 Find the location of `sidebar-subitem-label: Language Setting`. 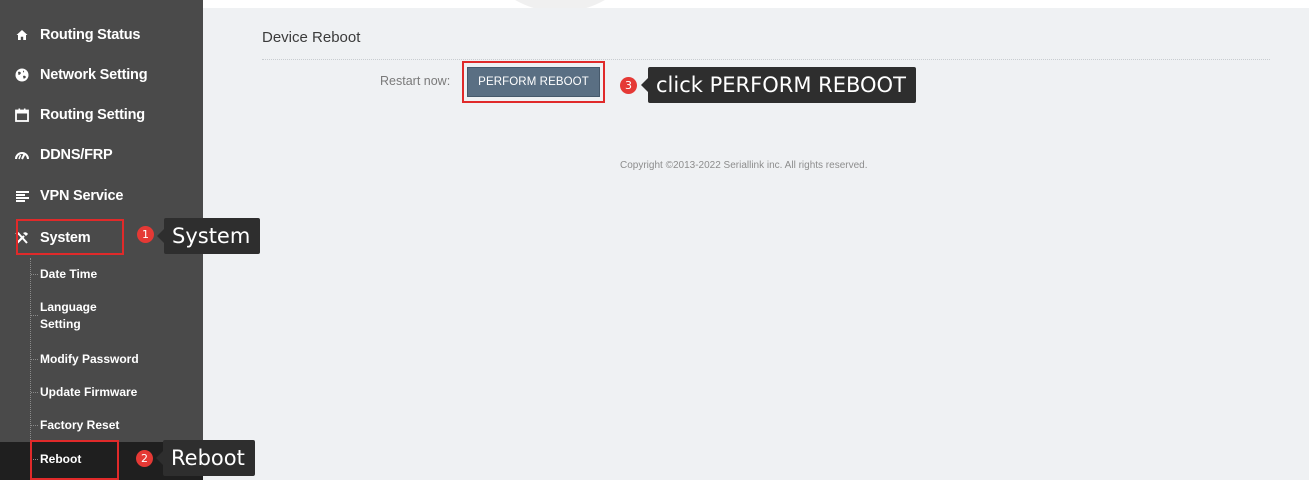

sidebar-subitem-label: Language Setting is located at coordinates (68, 315).